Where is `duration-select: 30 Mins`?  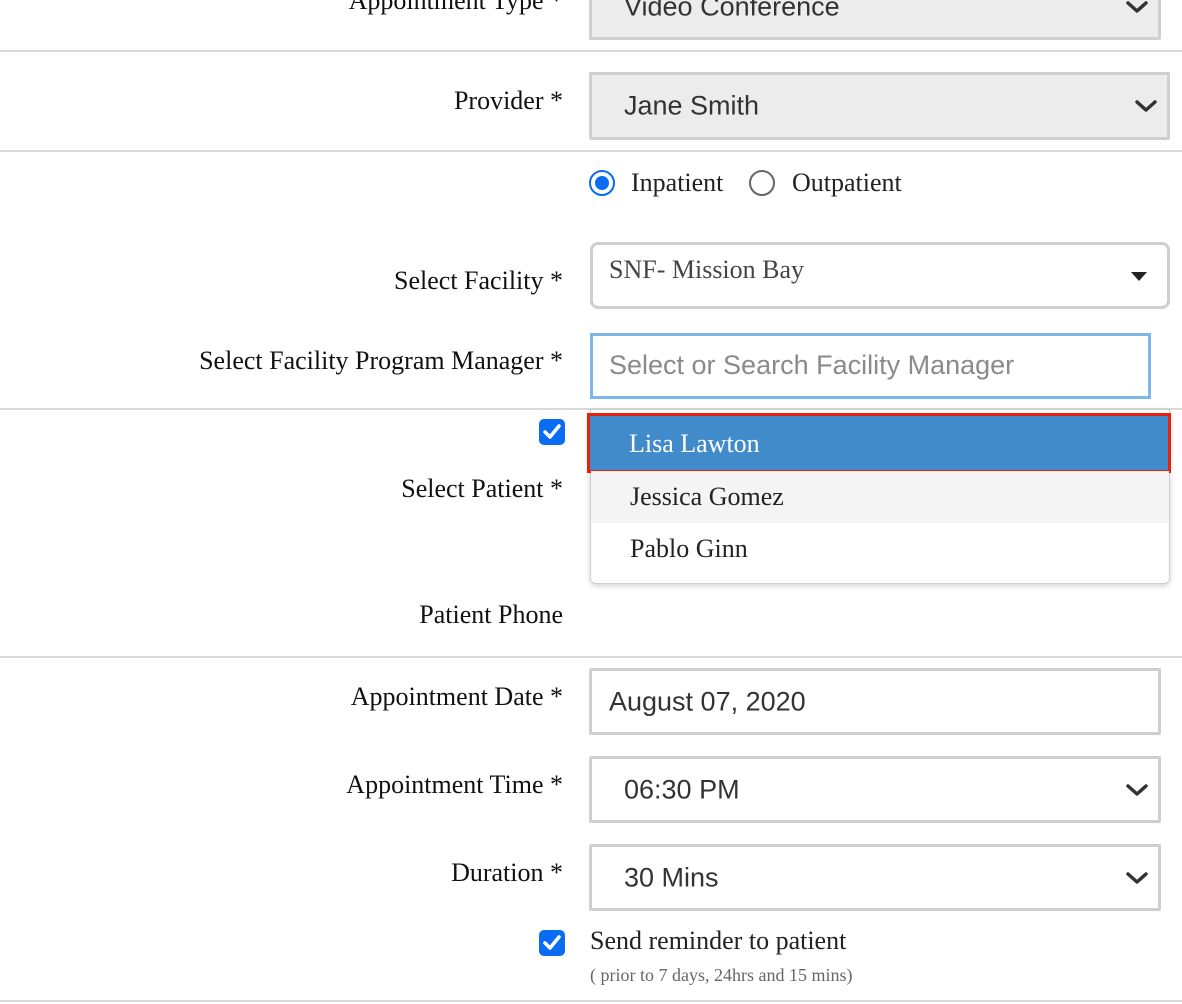 duration-select: 30 Mins is located at coordinates (875, 877).